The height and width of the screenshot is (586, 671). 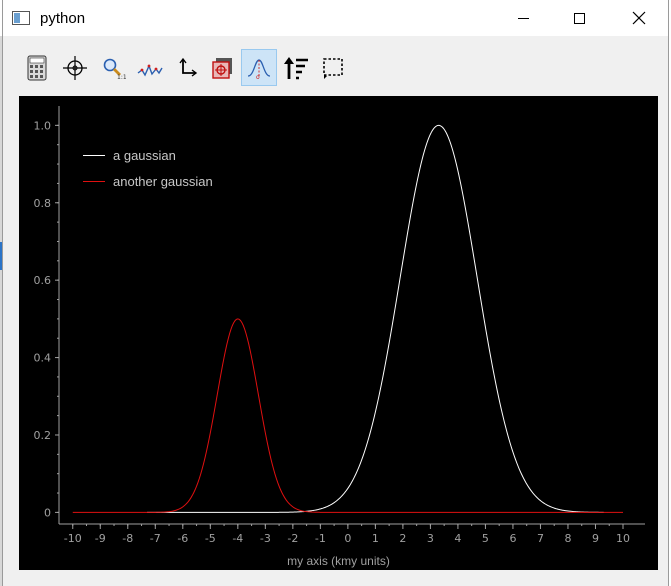 I want to click on x-tick-label: -2, so click(x=292, y=538).